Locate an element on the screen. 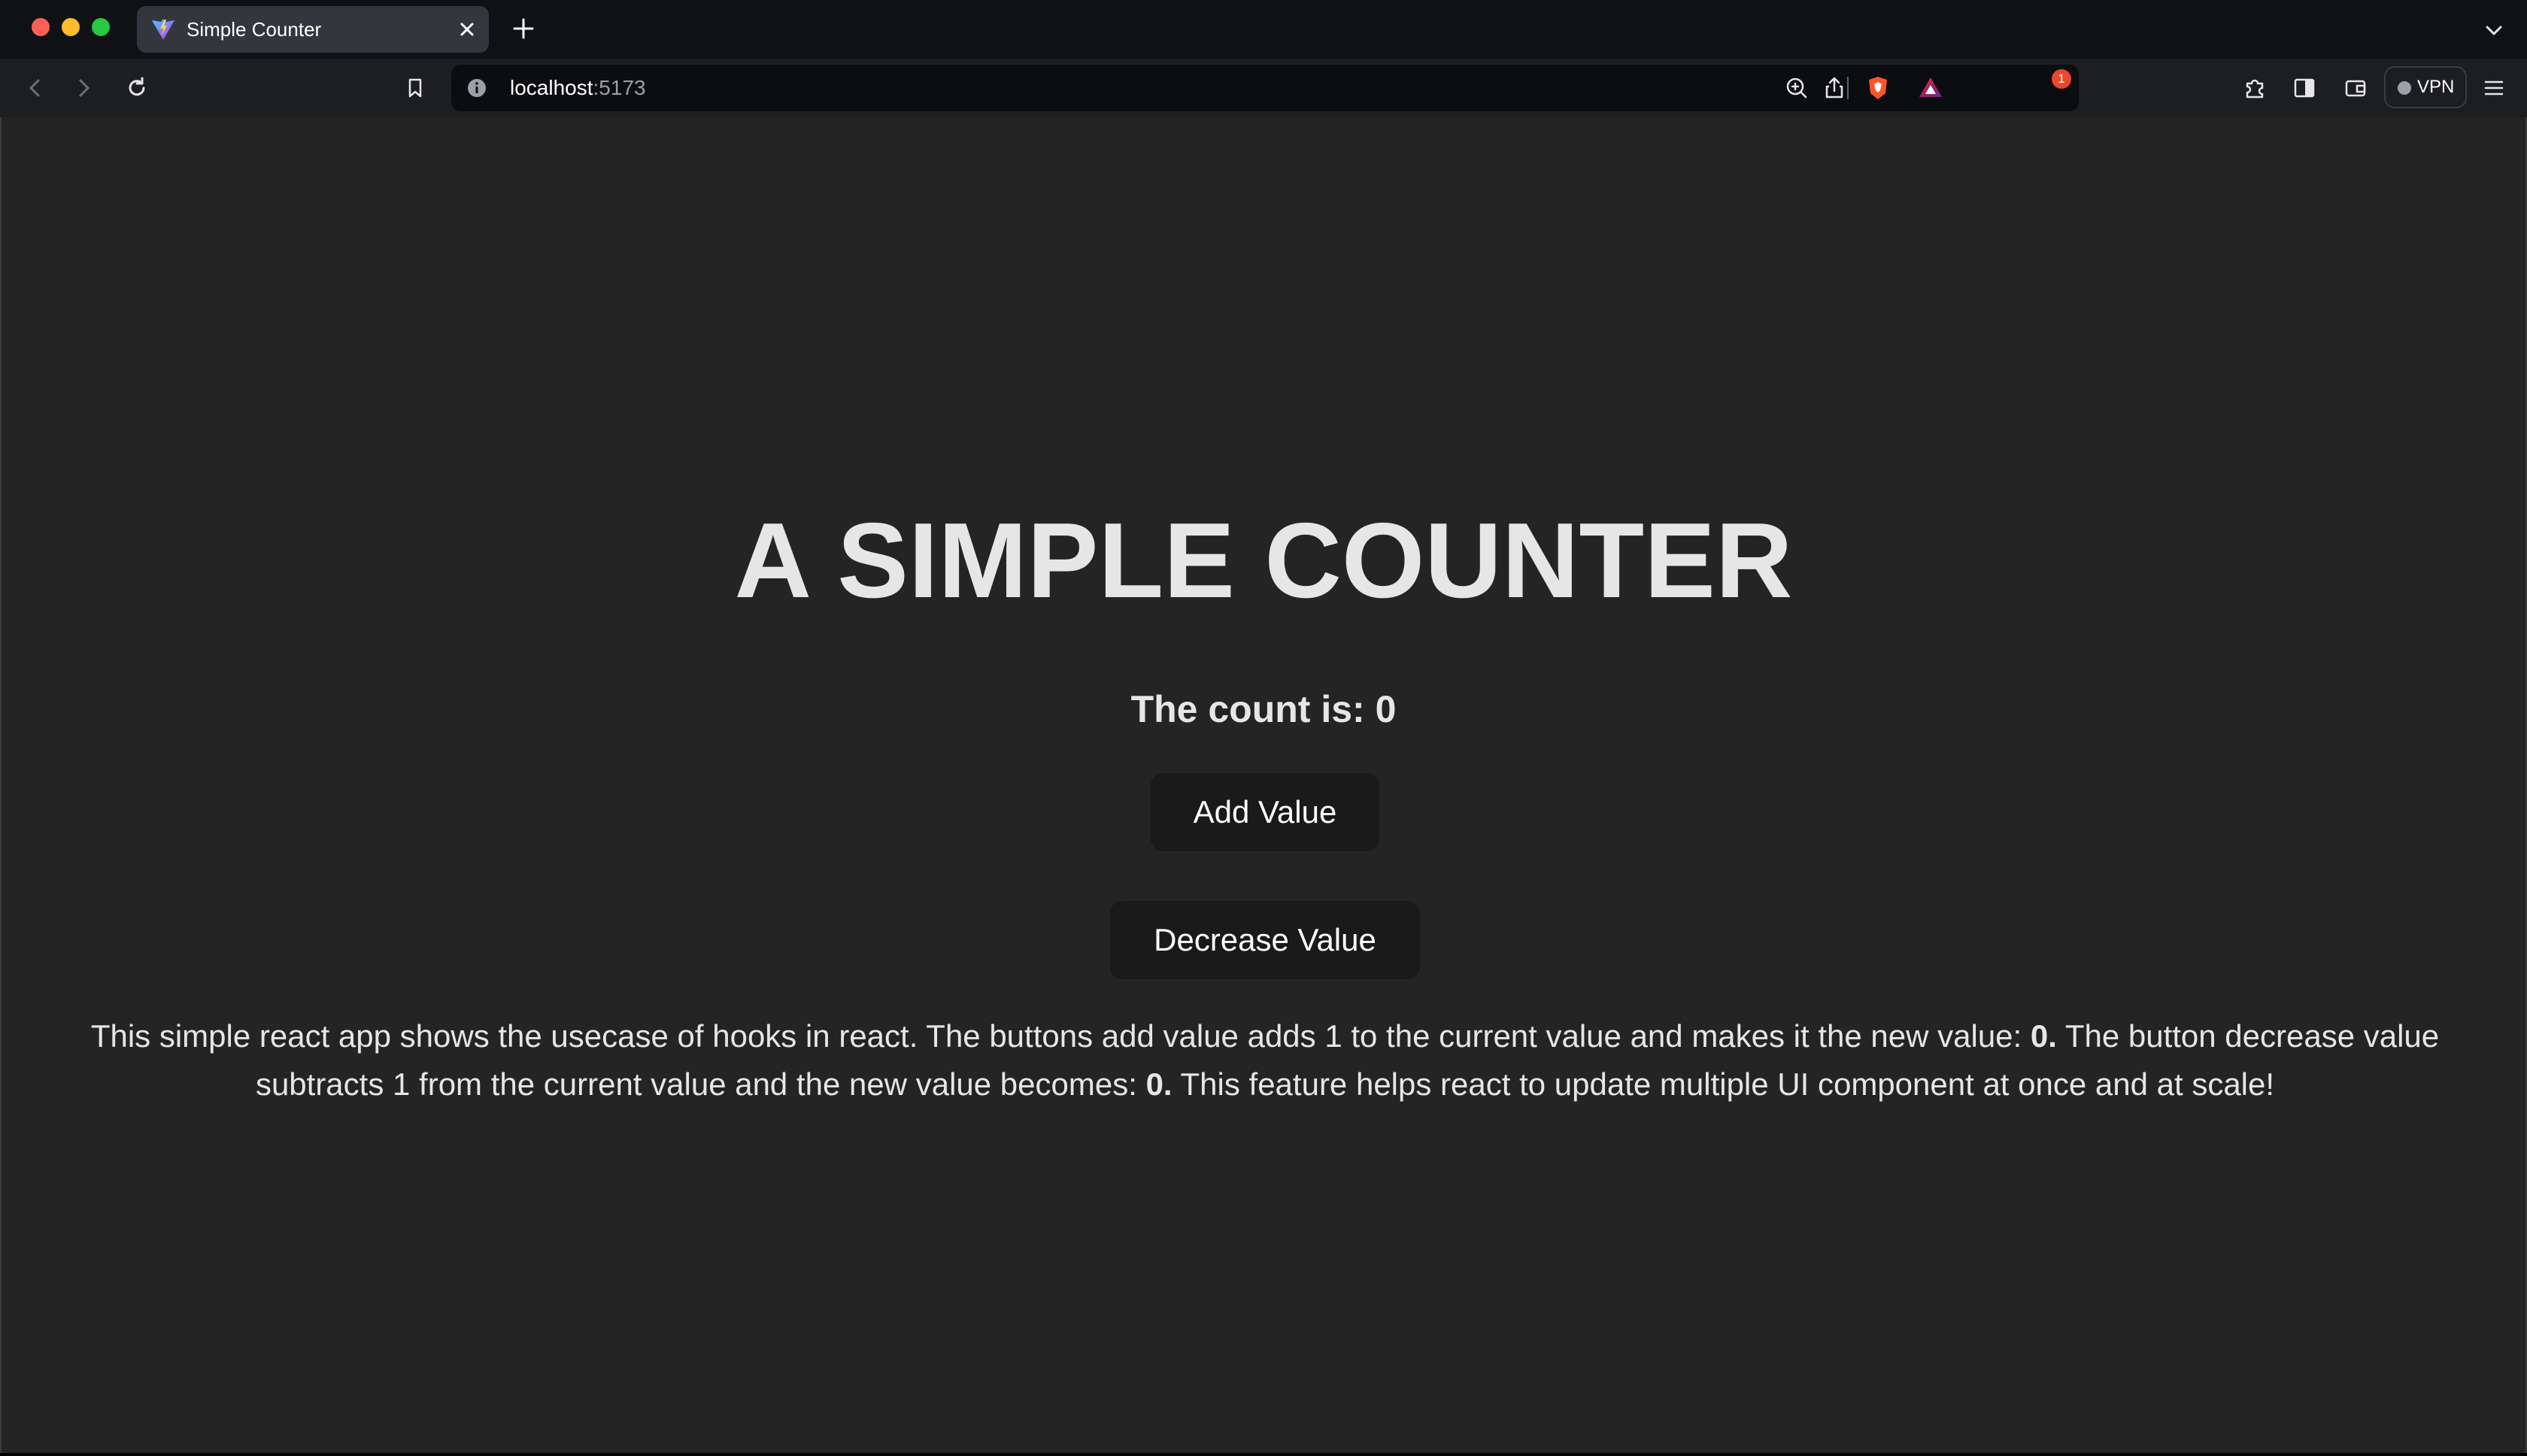 This screenshot has width=2527, height=1456. bookmark-icon is located at coordinates (415, 88).